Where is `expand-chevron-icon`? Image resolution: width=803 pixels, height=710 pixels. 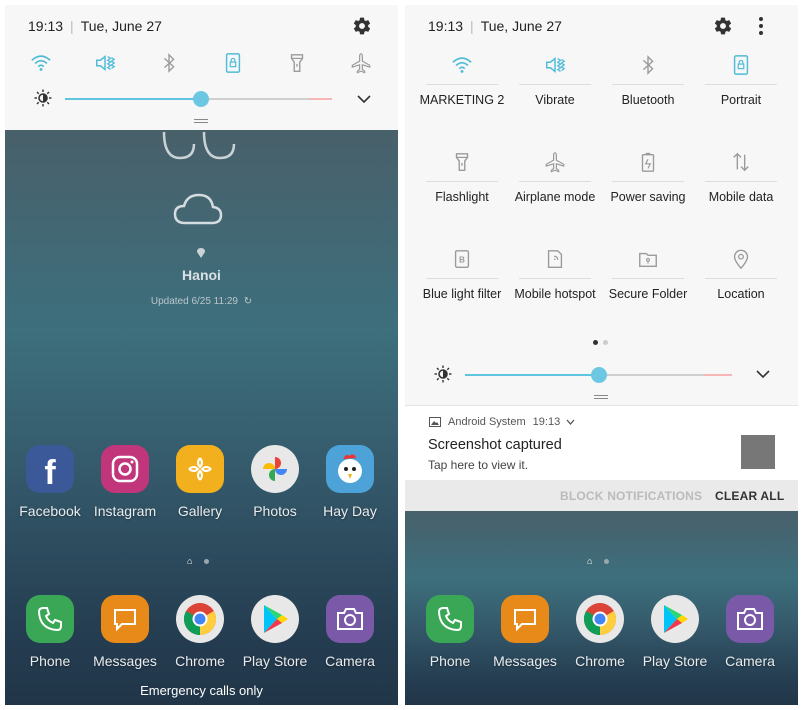
expand-chevron-icon is located at coordinates (364, 99).